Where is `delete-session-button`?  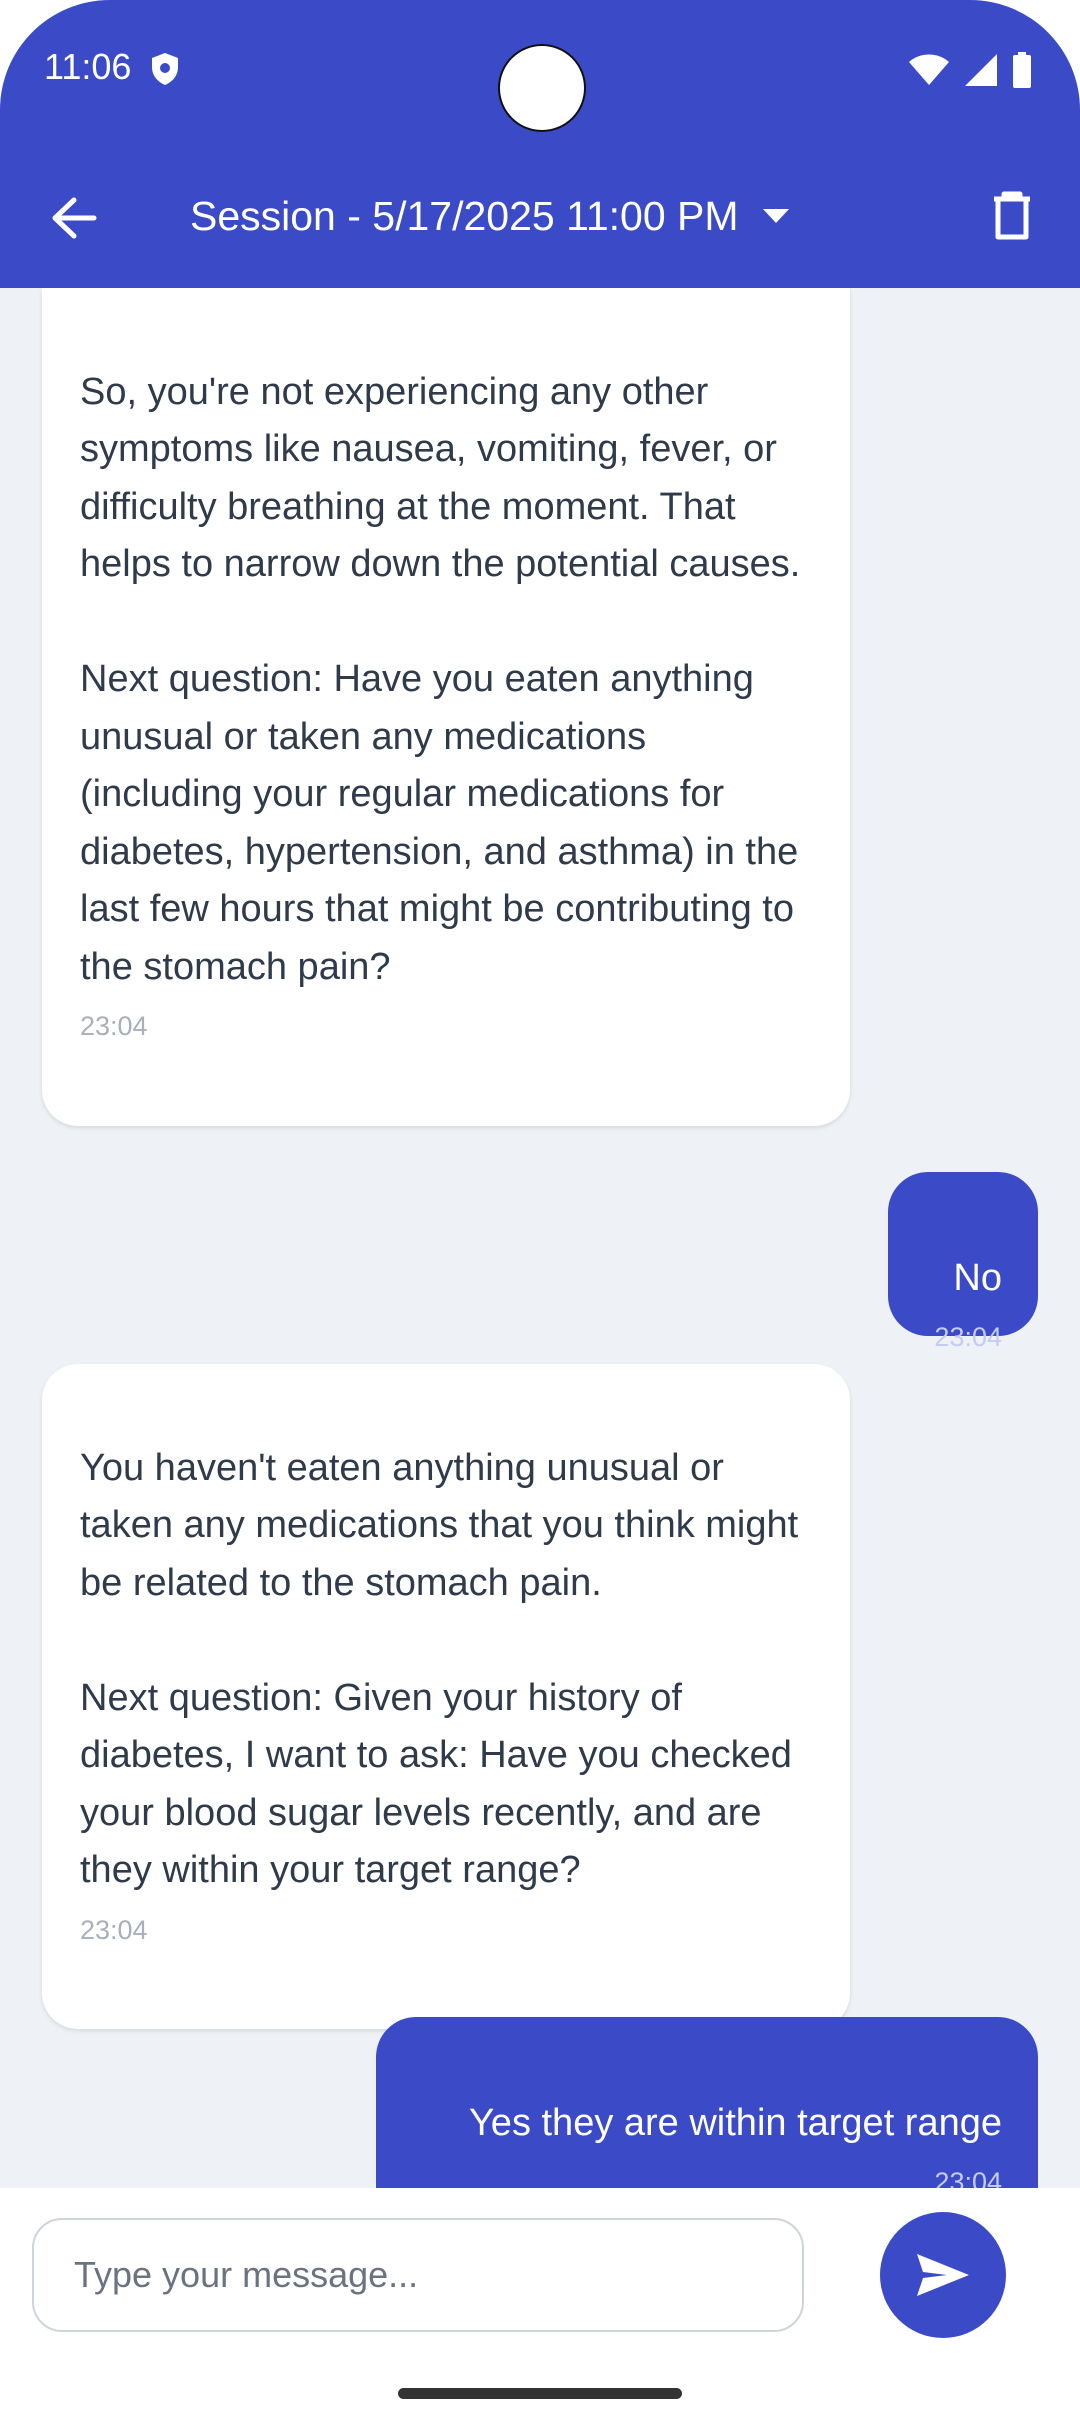 delete-session-button is located at coordinates (1012, 216).